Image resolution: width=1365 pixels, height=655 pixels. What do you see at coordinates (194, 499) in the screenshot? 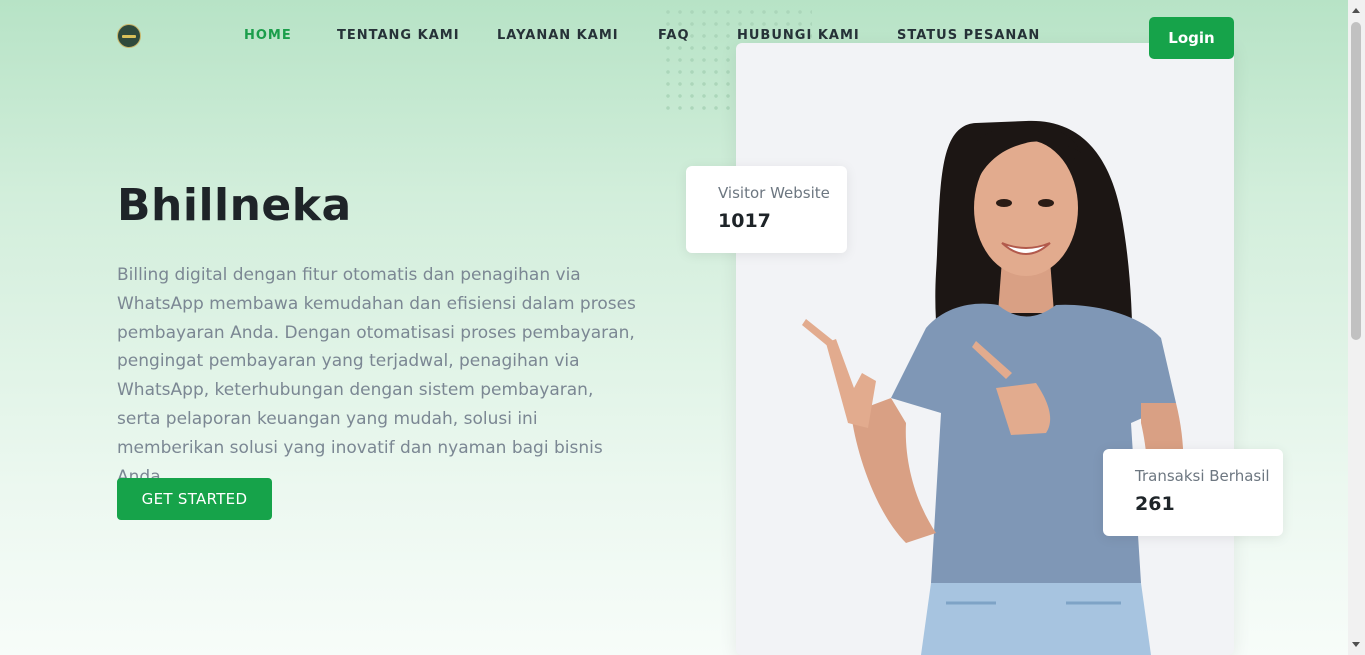
I see `get-started-button: GET STARTED` at bounding box center [194, 499].